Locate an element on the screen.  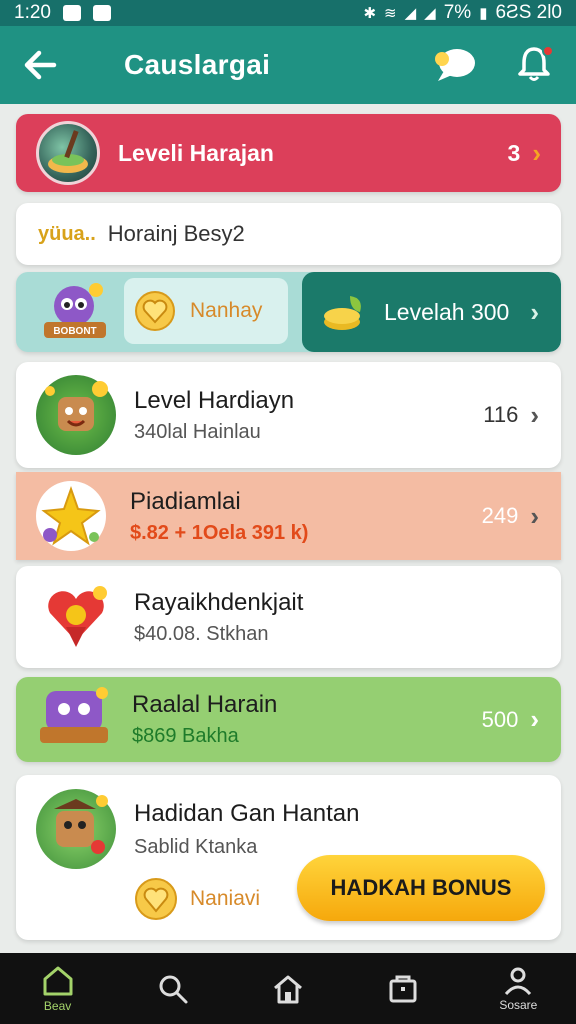
row-subtitle: $.82 + 1Oela 391 k) is located at coordinates (219, 532).